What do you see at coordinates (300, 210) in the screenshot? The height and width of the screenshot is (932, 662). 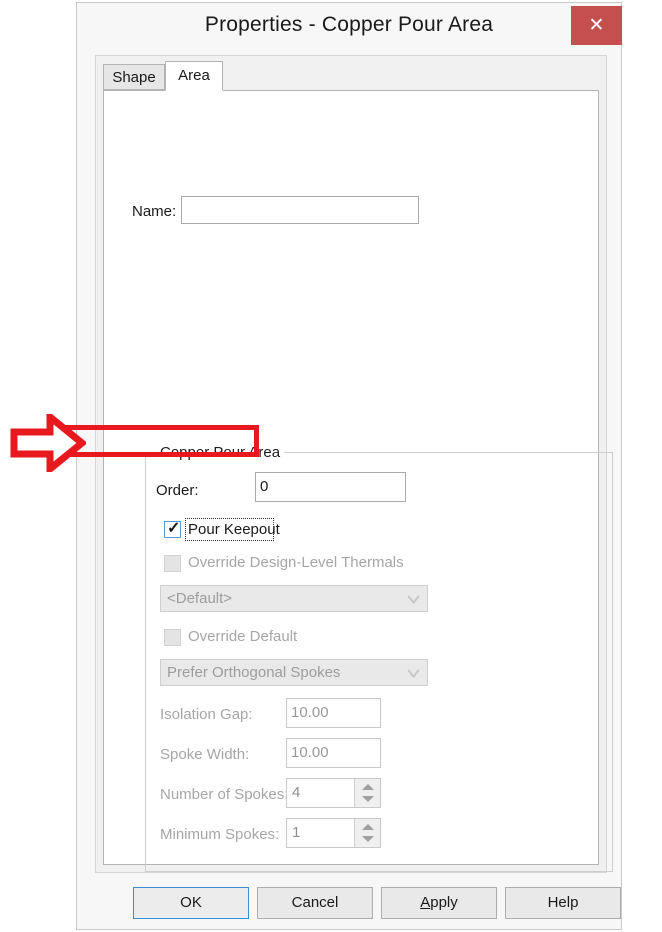 I see `name-input` at bounding box center [300, 210].